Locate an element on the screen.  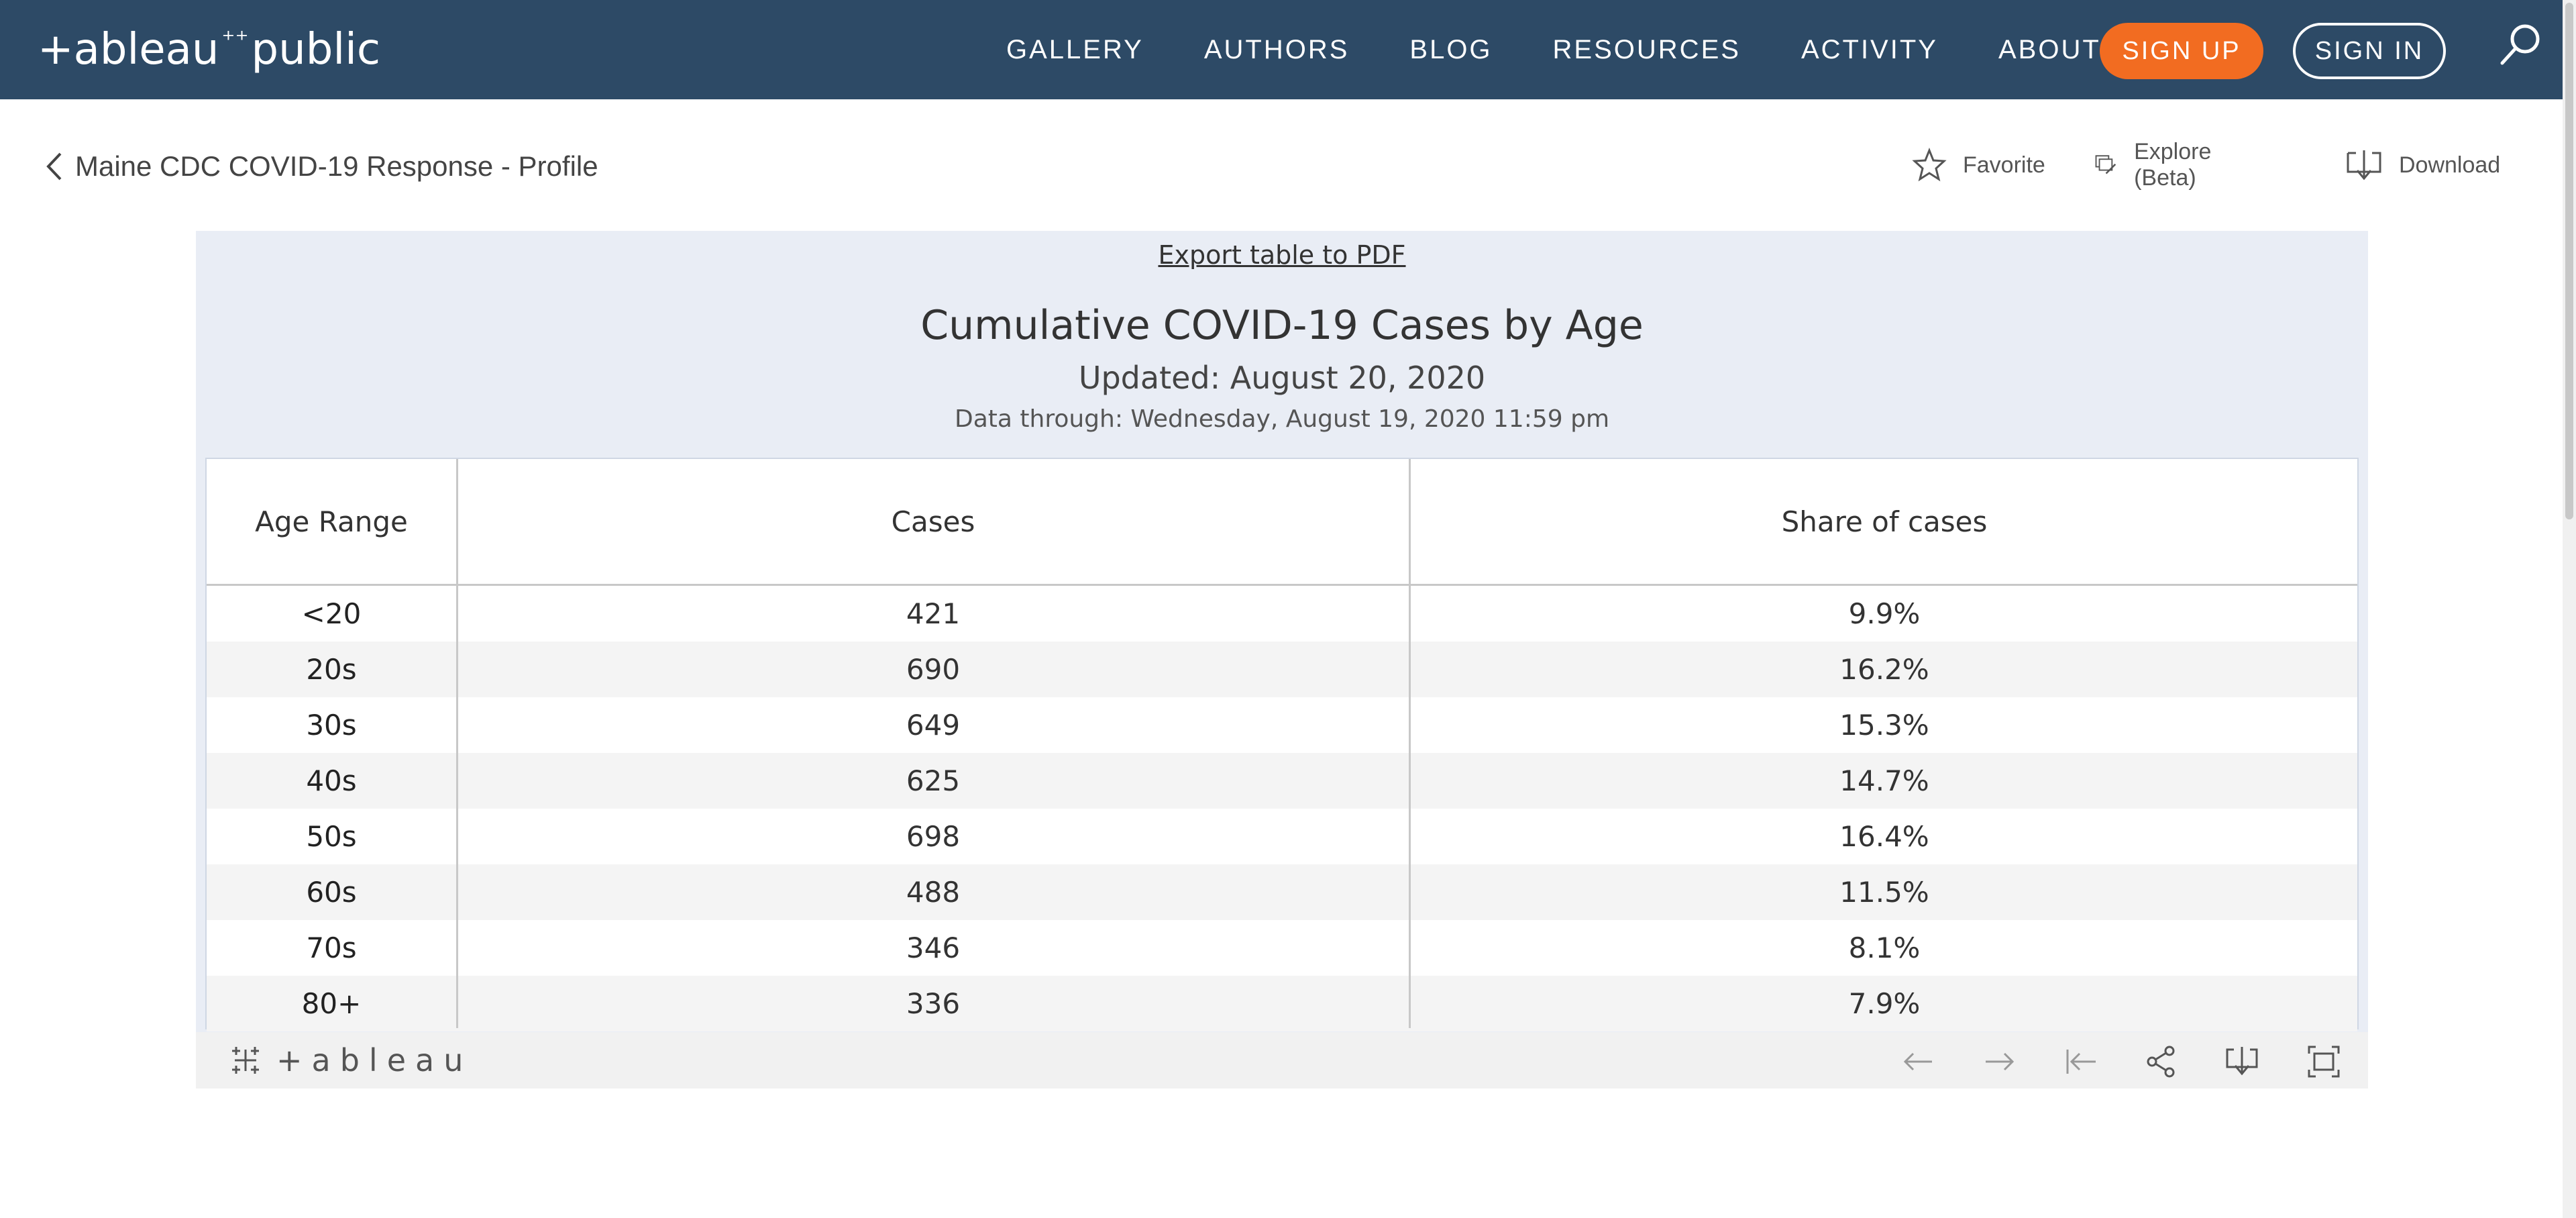
nav-link-about: ABOUT is located at coordinates (2049, 50).